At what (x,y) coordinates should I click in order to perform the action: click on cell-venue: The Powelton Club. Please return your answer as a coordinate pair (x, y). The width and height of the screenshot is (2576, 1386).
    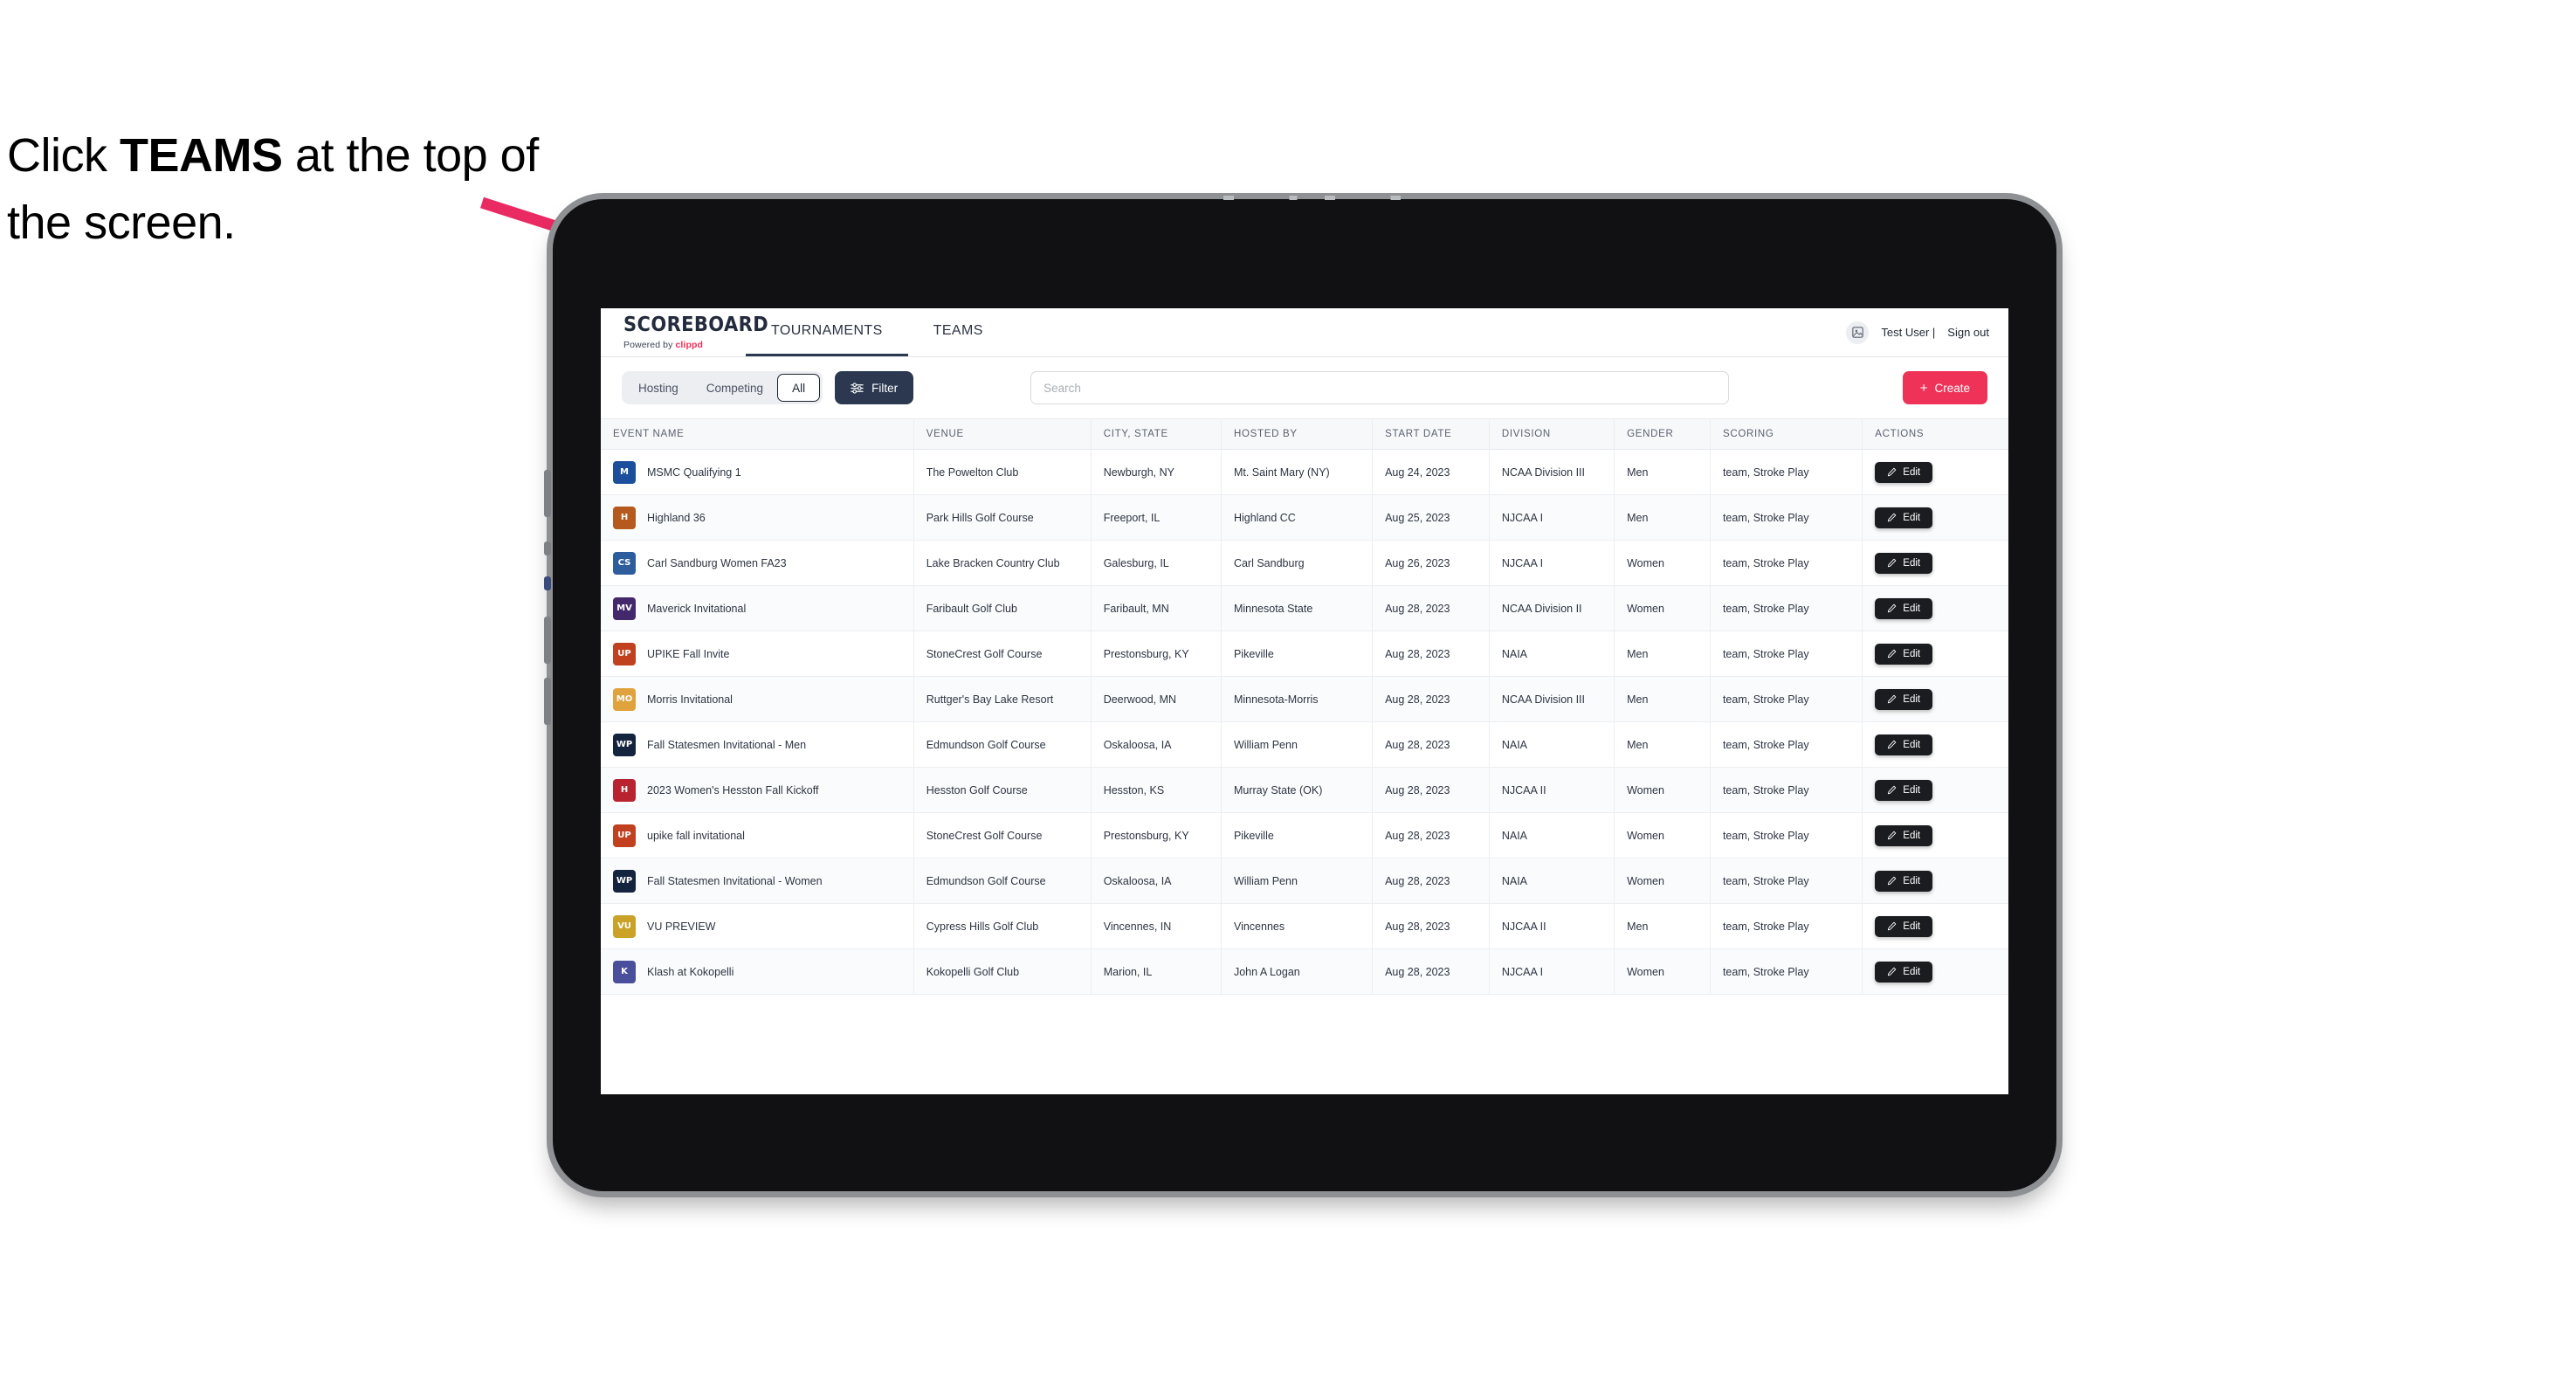
    Looking at the image, I should click on (1002, 472).